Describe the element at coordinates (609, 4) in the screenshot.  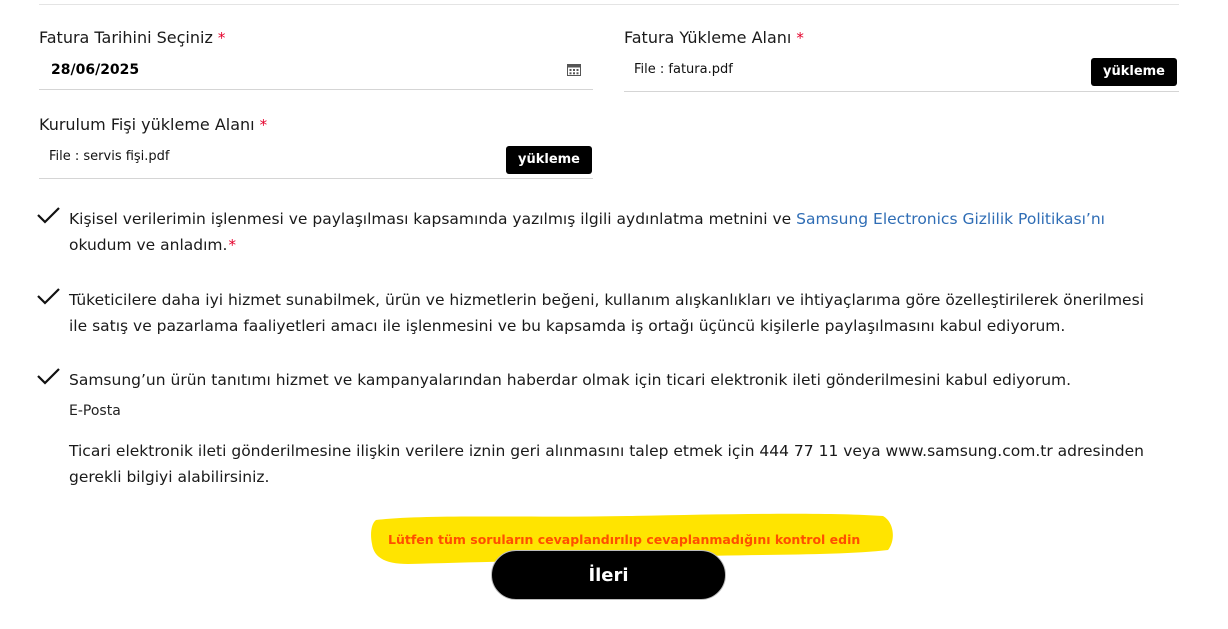
I see `top-divider` at that location.